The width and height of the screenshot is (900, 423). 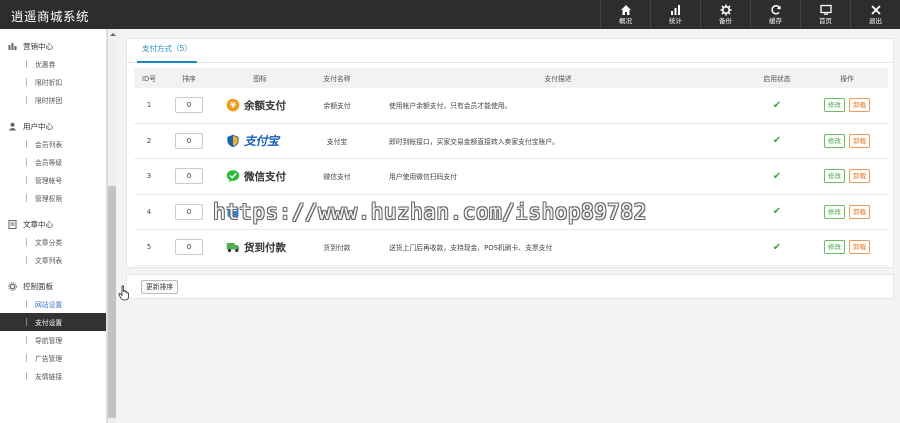 I want to click on table-row: 1 ¥ 余额支付 余额支付 使用帐户余额支付，只有会员才能使用。 ✔ 修改 卸载, so click(x=511, y=106).